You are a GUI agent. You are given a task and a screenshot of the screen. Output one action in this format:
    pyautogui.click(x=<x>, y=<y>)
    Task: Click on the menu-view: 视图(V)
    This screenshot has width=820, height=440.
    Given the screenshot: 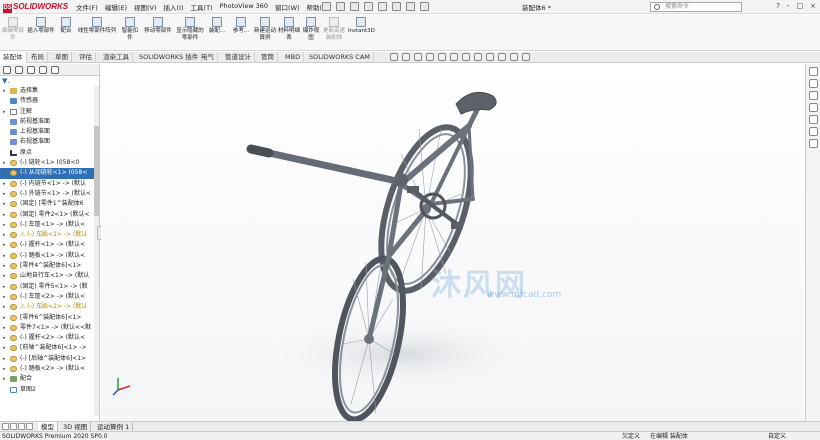 What is the action you would take?
    pyautogui.click(x=145, y=7)
    